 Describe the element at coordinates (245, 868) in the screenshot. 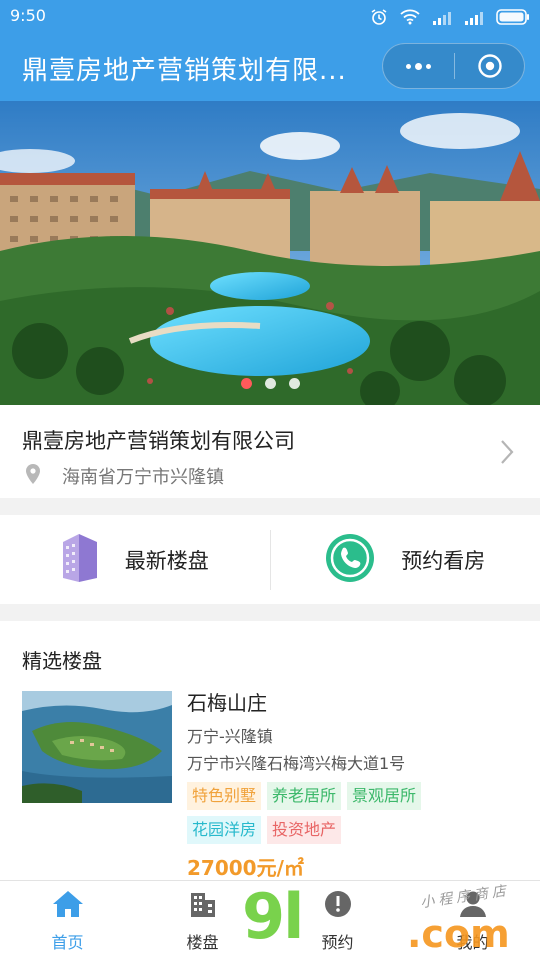

I see `property-price: 27000元/㎡` at that location.